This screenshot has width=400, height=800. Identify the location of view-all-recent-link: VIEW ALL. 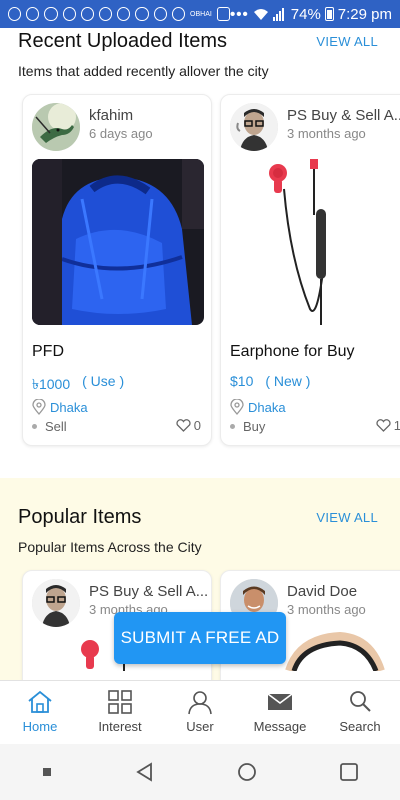
(347, 41).